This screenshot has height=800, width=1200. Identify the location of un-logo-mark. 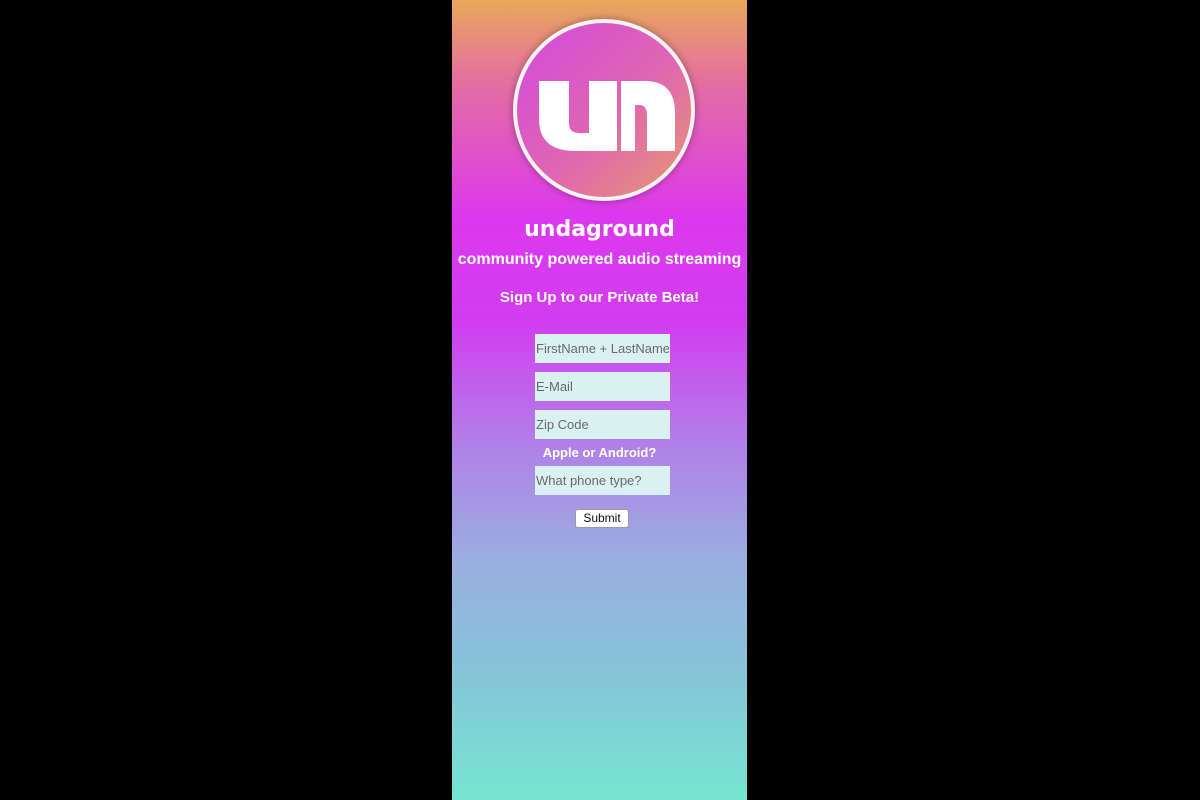
(607, 116).